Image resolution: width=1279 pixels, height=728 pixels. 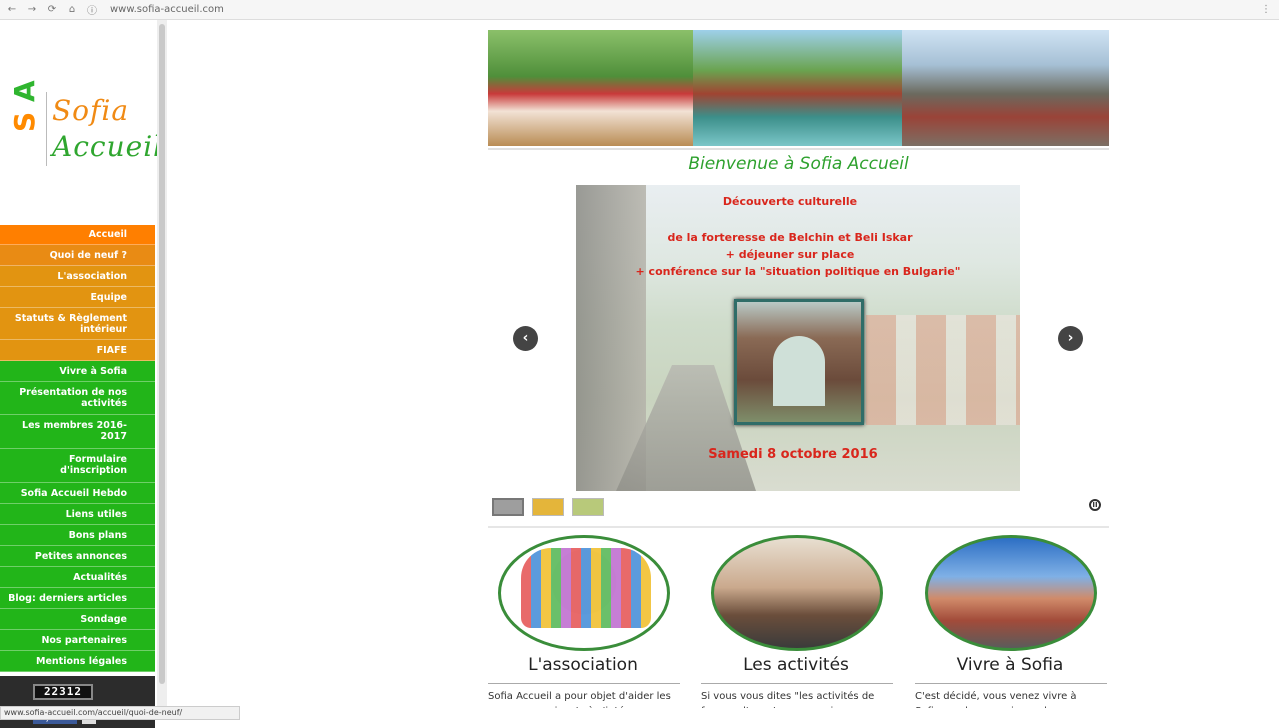 What do you see at coordinates (91, 110) in the screenshot?
I see `logo-word-sofia: Sofia` at bounding box center [91, 110].